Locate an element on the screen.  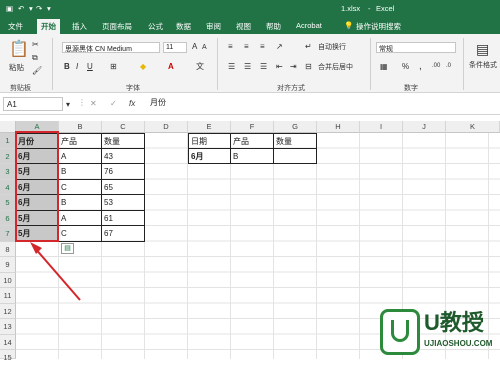
watermark: U教授 UJIAOSHOU.COM is located at coordinates (440, 332).